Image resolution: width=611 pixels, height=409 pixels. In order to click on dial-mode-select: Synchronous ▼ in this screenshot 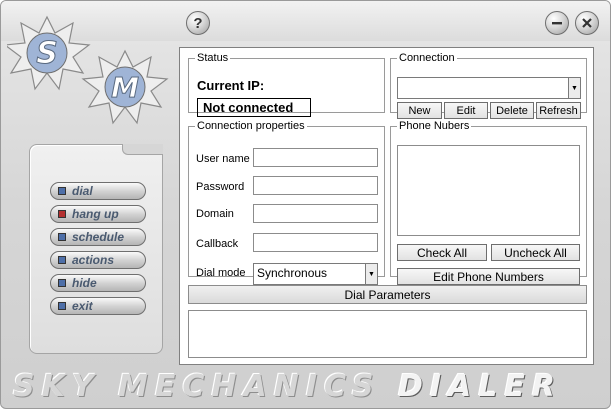, I will do `click(315, 274)`.